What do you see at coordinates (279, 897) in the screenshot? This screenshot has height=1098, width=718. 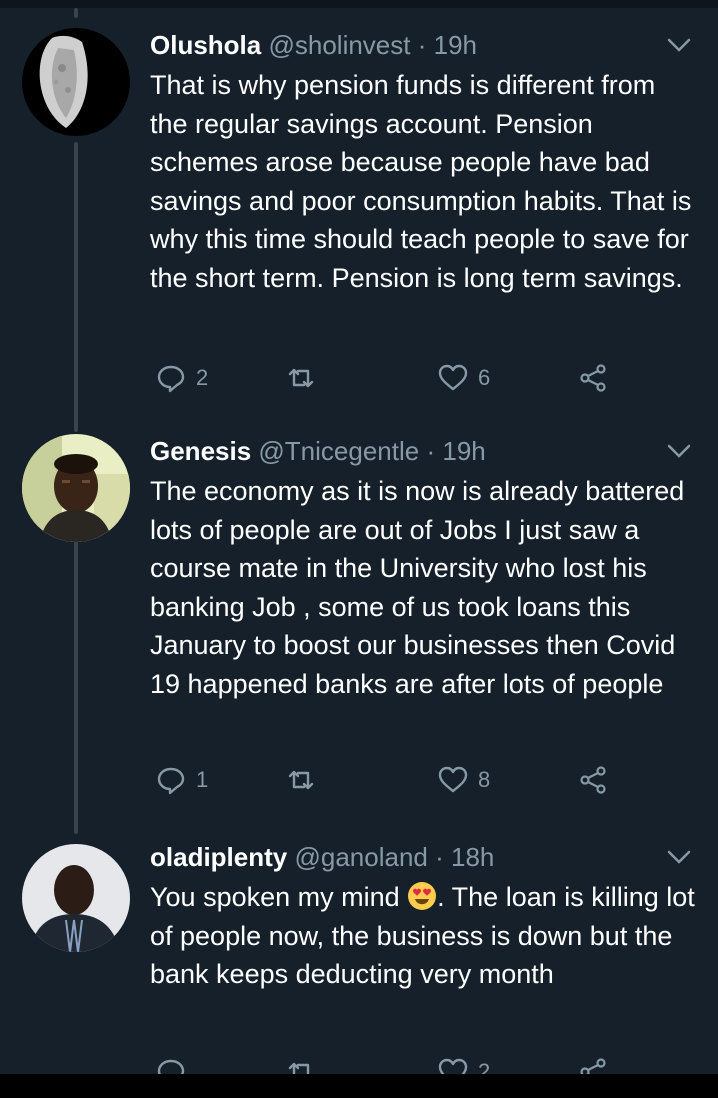 I see `tweet-text-part: You spoken my mind` at bounding box center [279, 897].